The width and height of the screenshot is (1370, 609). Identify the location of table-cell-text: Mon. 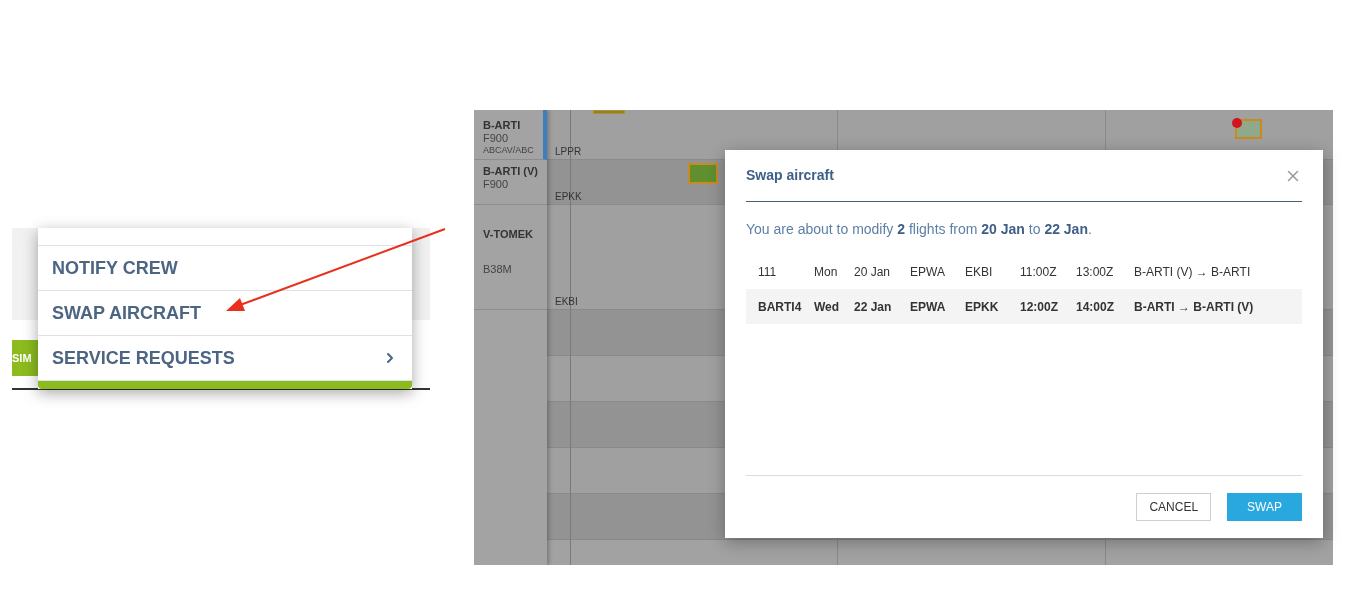
(826, 272).